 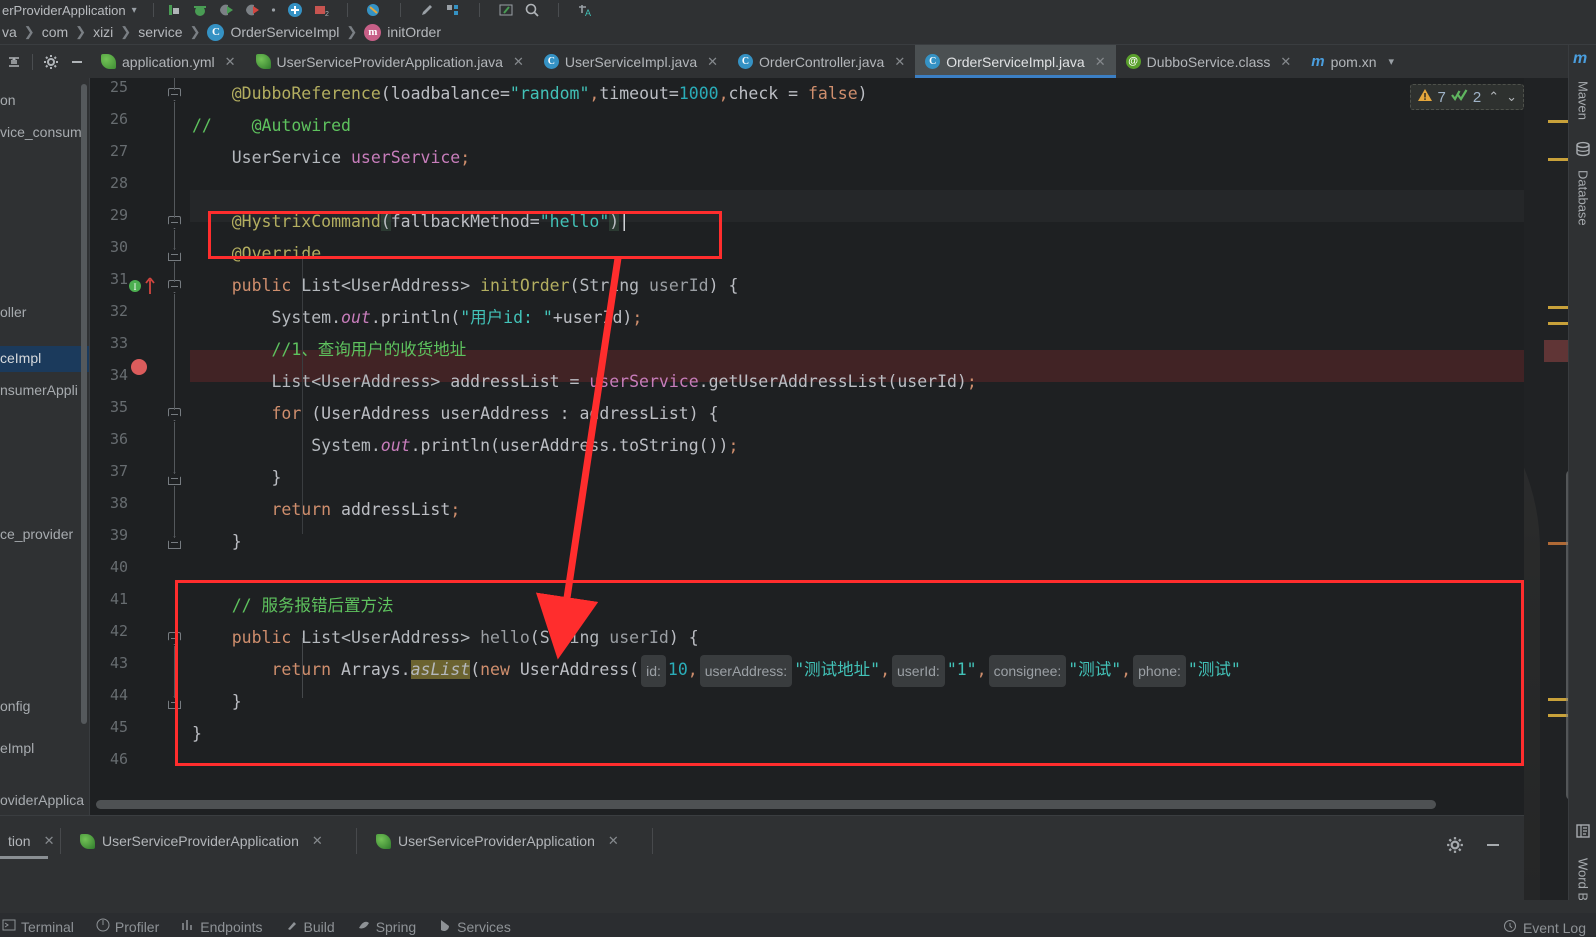 I want to click on code-line-29: @HystrixCommand(fallbackMethod="hello")|, so click(x=857, y=222).